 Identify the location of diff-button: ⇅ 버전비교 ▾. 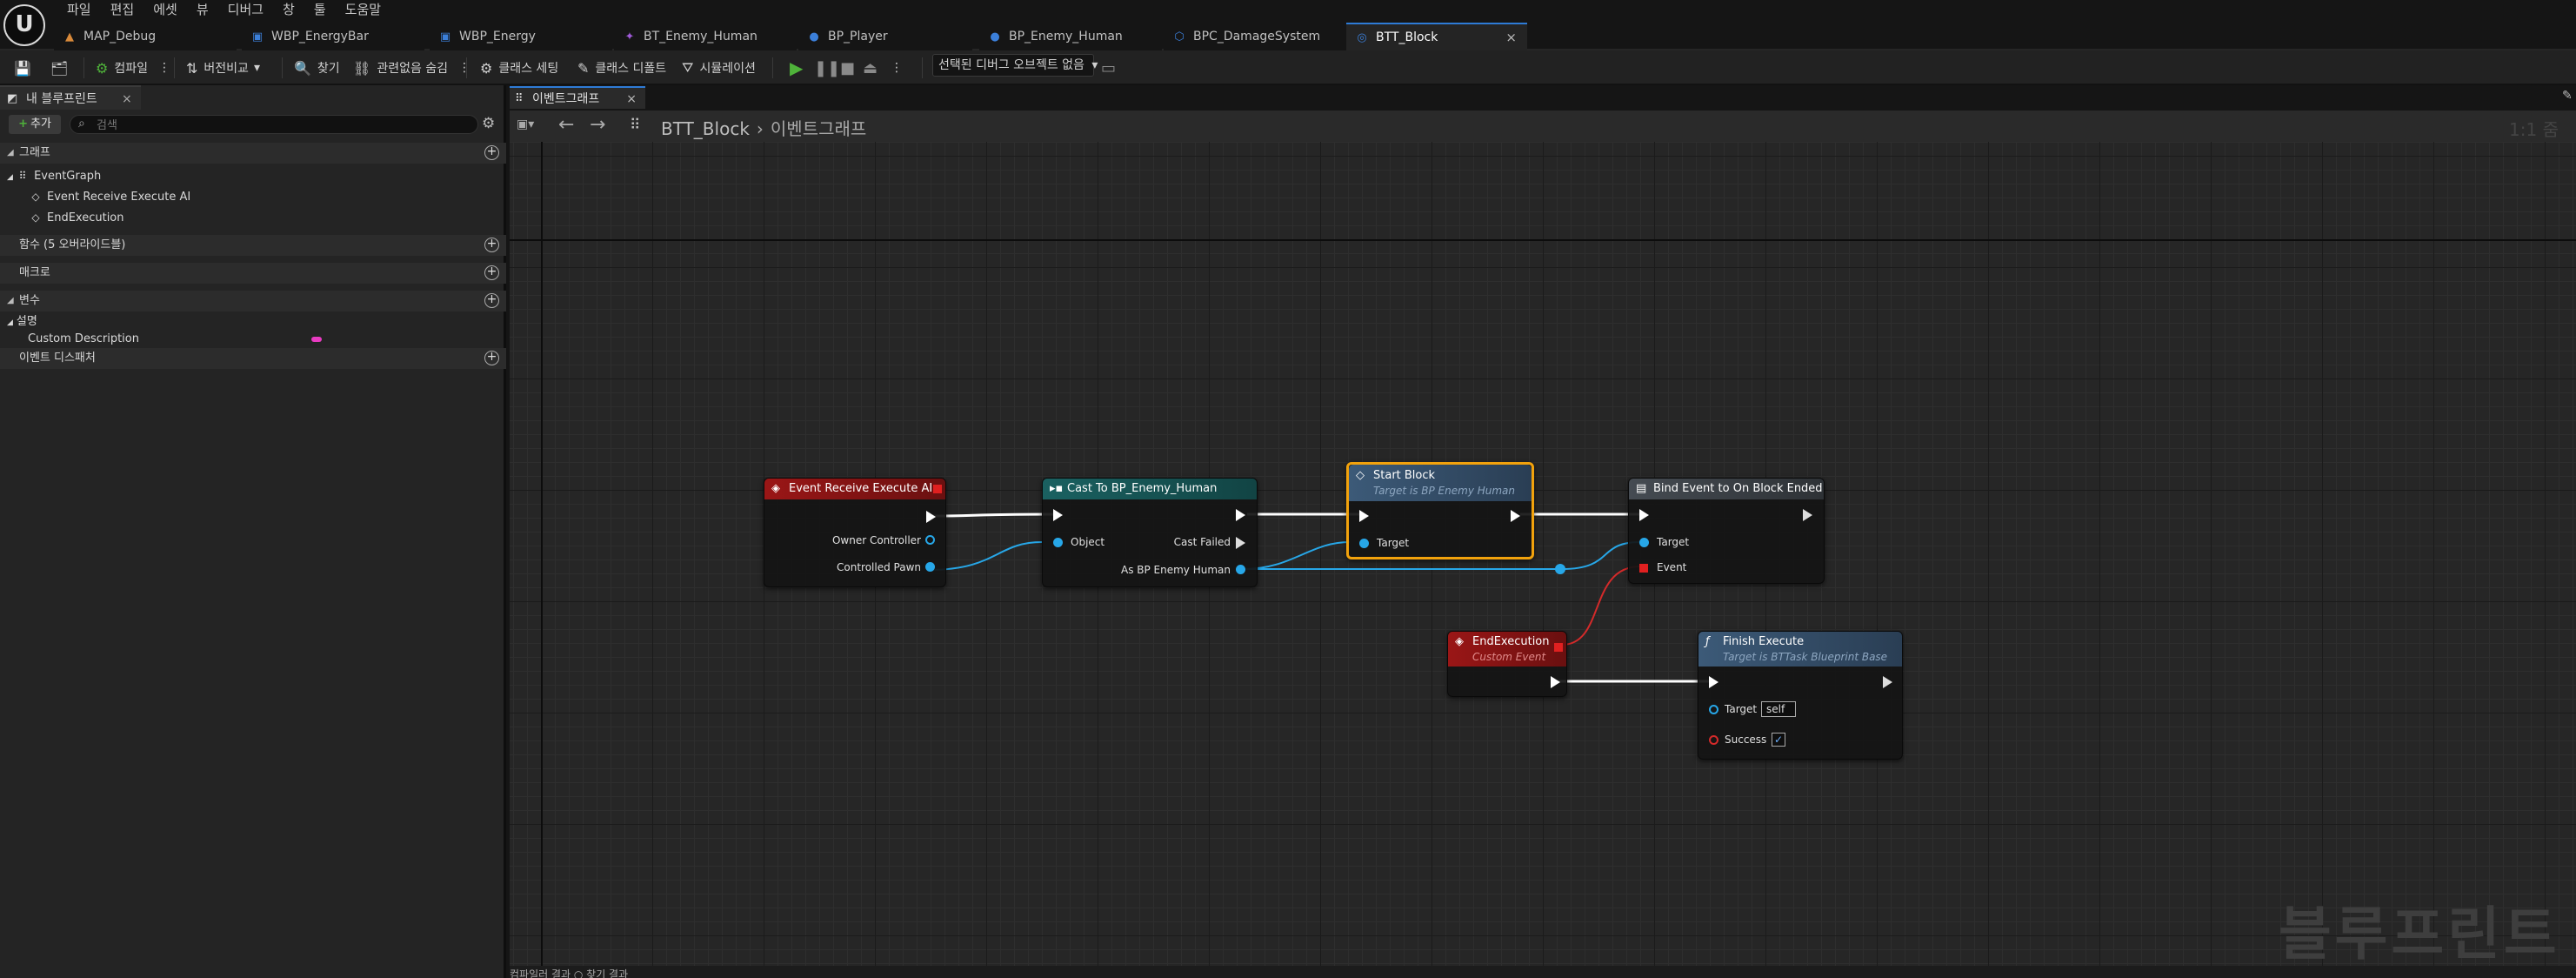
(223, 68).